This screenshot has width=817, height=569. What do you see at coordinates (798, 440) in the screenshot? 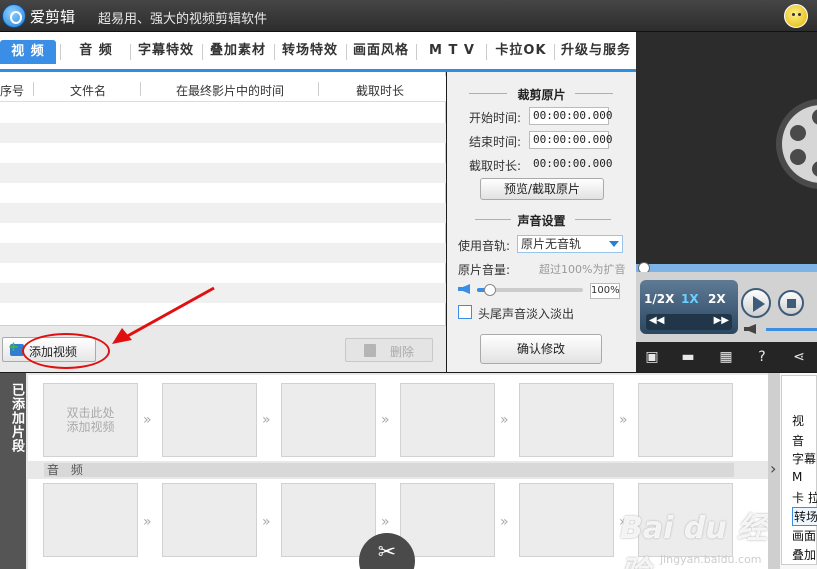
I see `feature-item-audio: 音` at bounding box center [798, 440].